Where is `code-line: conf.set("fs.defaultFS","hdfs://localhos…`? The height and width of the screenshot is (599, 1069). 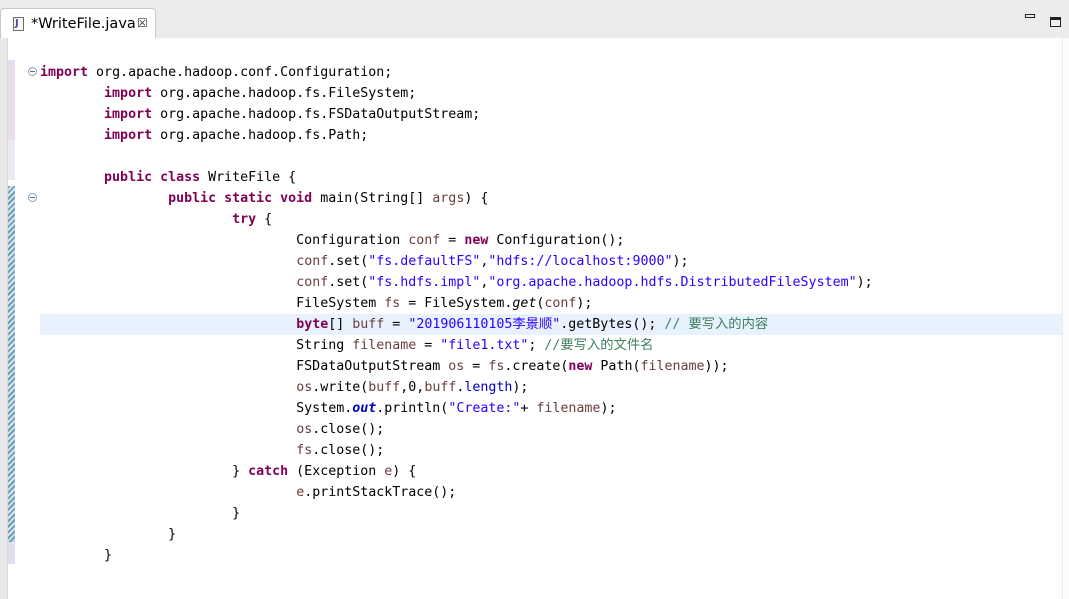
code-line: conf.set("fs.defaultFS","hdfs://localhos… is located at coordinates (551, 261).